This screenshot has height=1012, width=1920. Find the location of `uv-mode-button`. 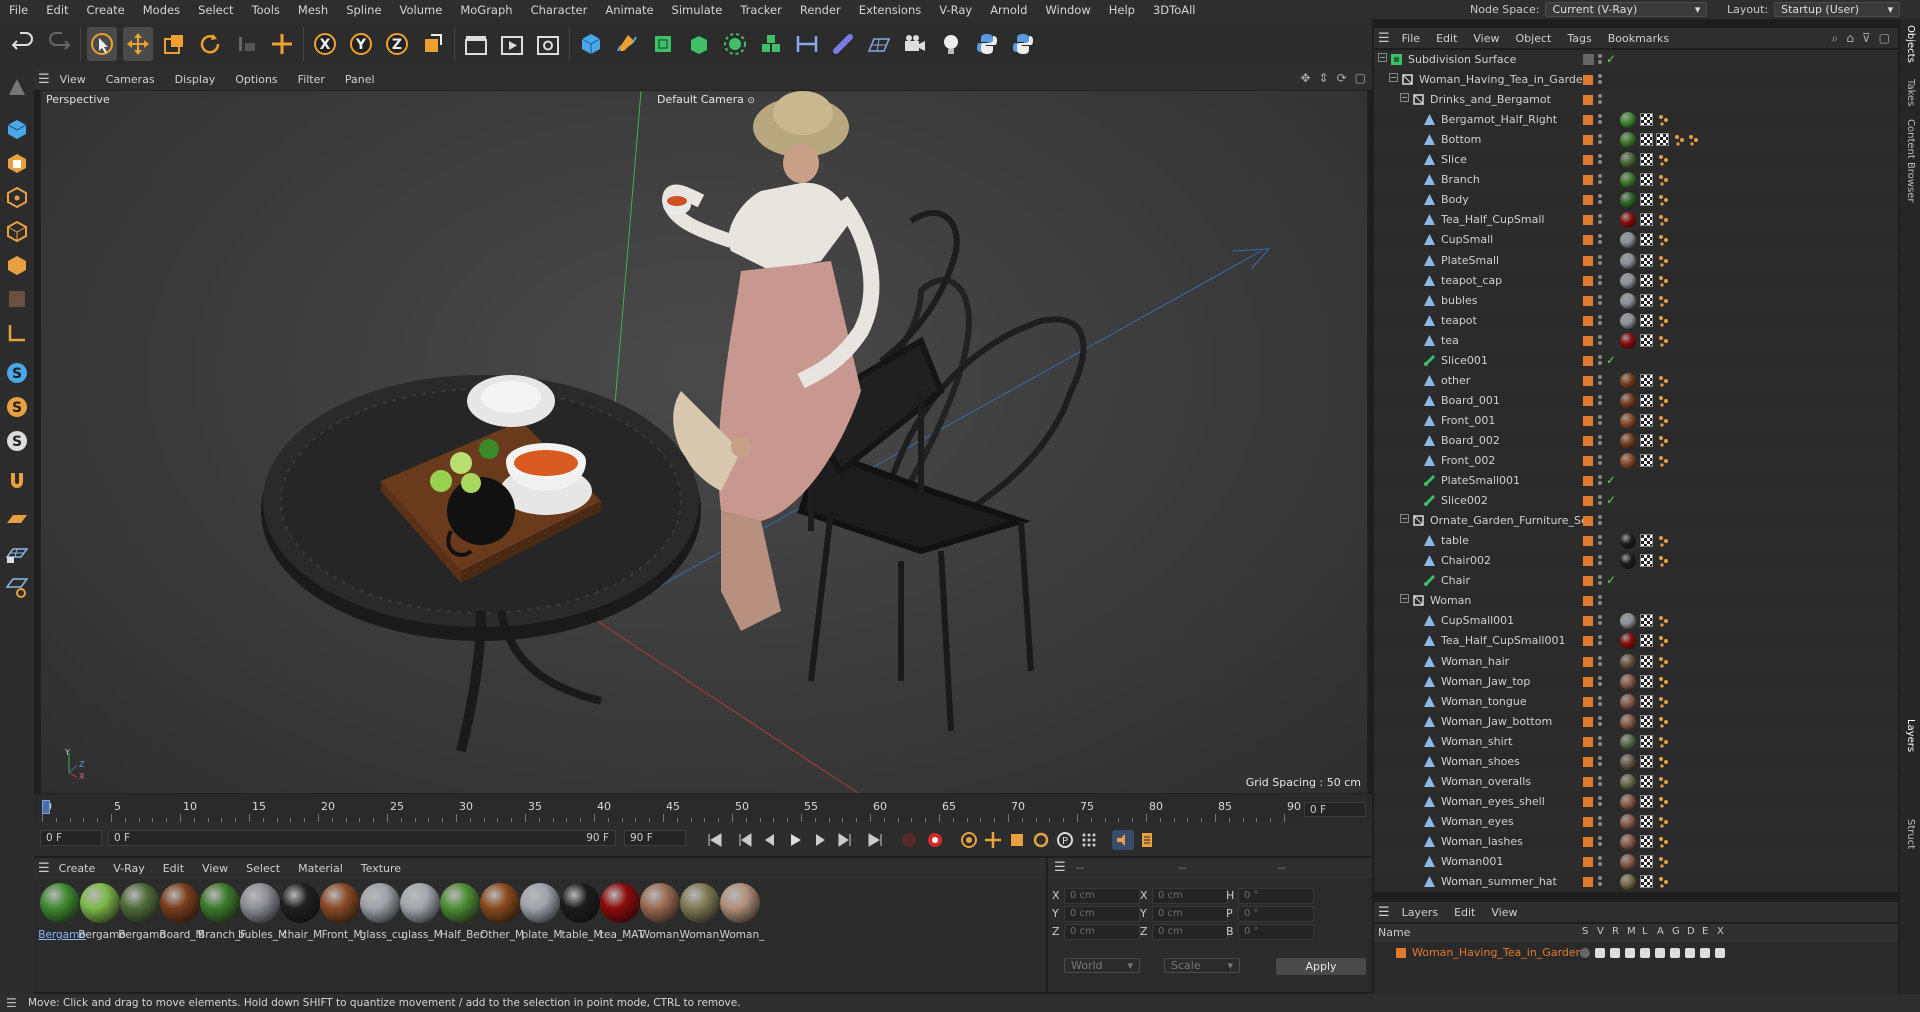

uv-mode-button is located at coordinates (17, 299).